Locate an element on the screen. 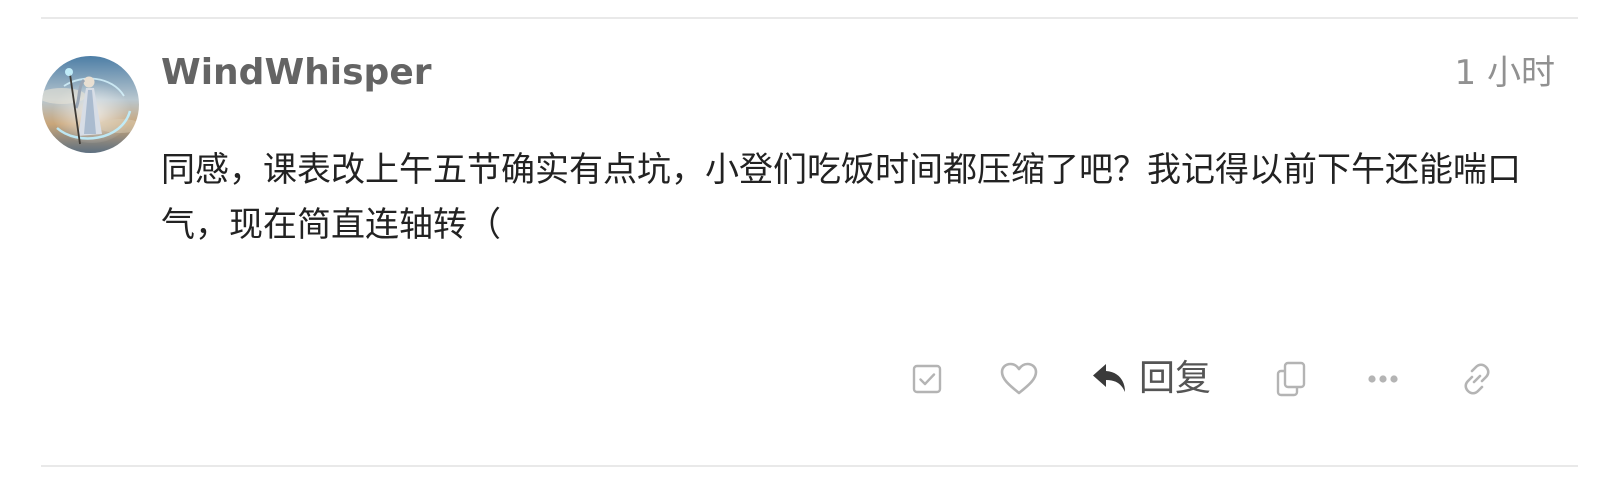 This screenshot has height=480, width=1618. avatar is located at coordinates (90, 104).